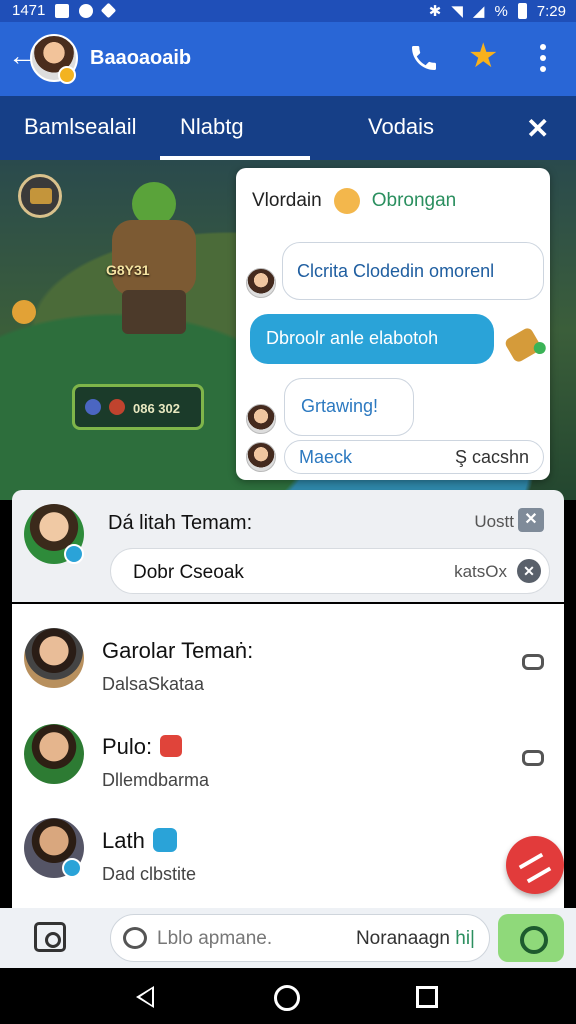 The image size is (576, 1024). I want to click on contact-name-row: Pulo:, so click(142, 747).